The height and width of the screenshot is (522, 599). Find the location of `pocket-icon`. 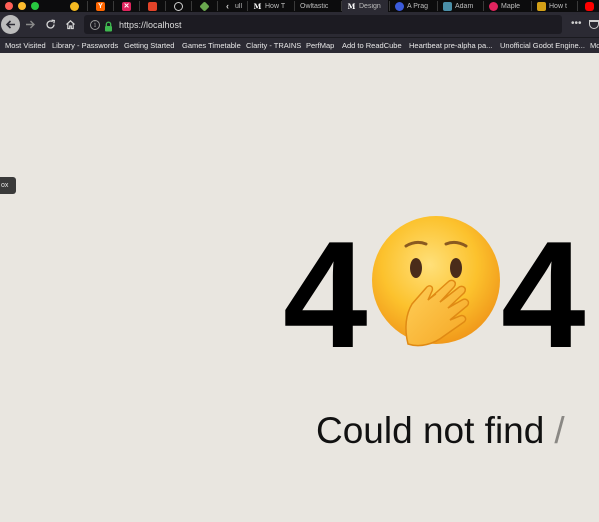

pocket-icon is located at coordinates (594, 24).